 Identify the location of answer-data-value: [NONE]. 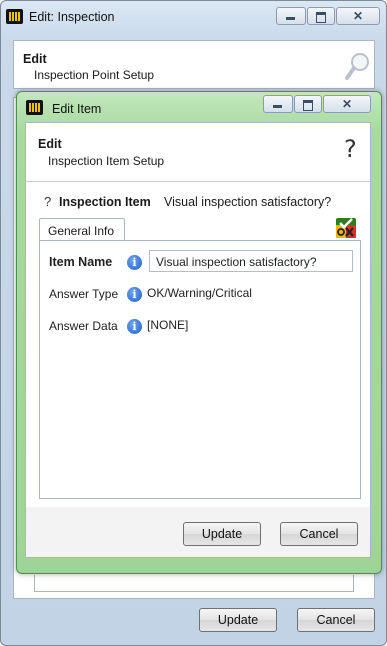
(168, 325).